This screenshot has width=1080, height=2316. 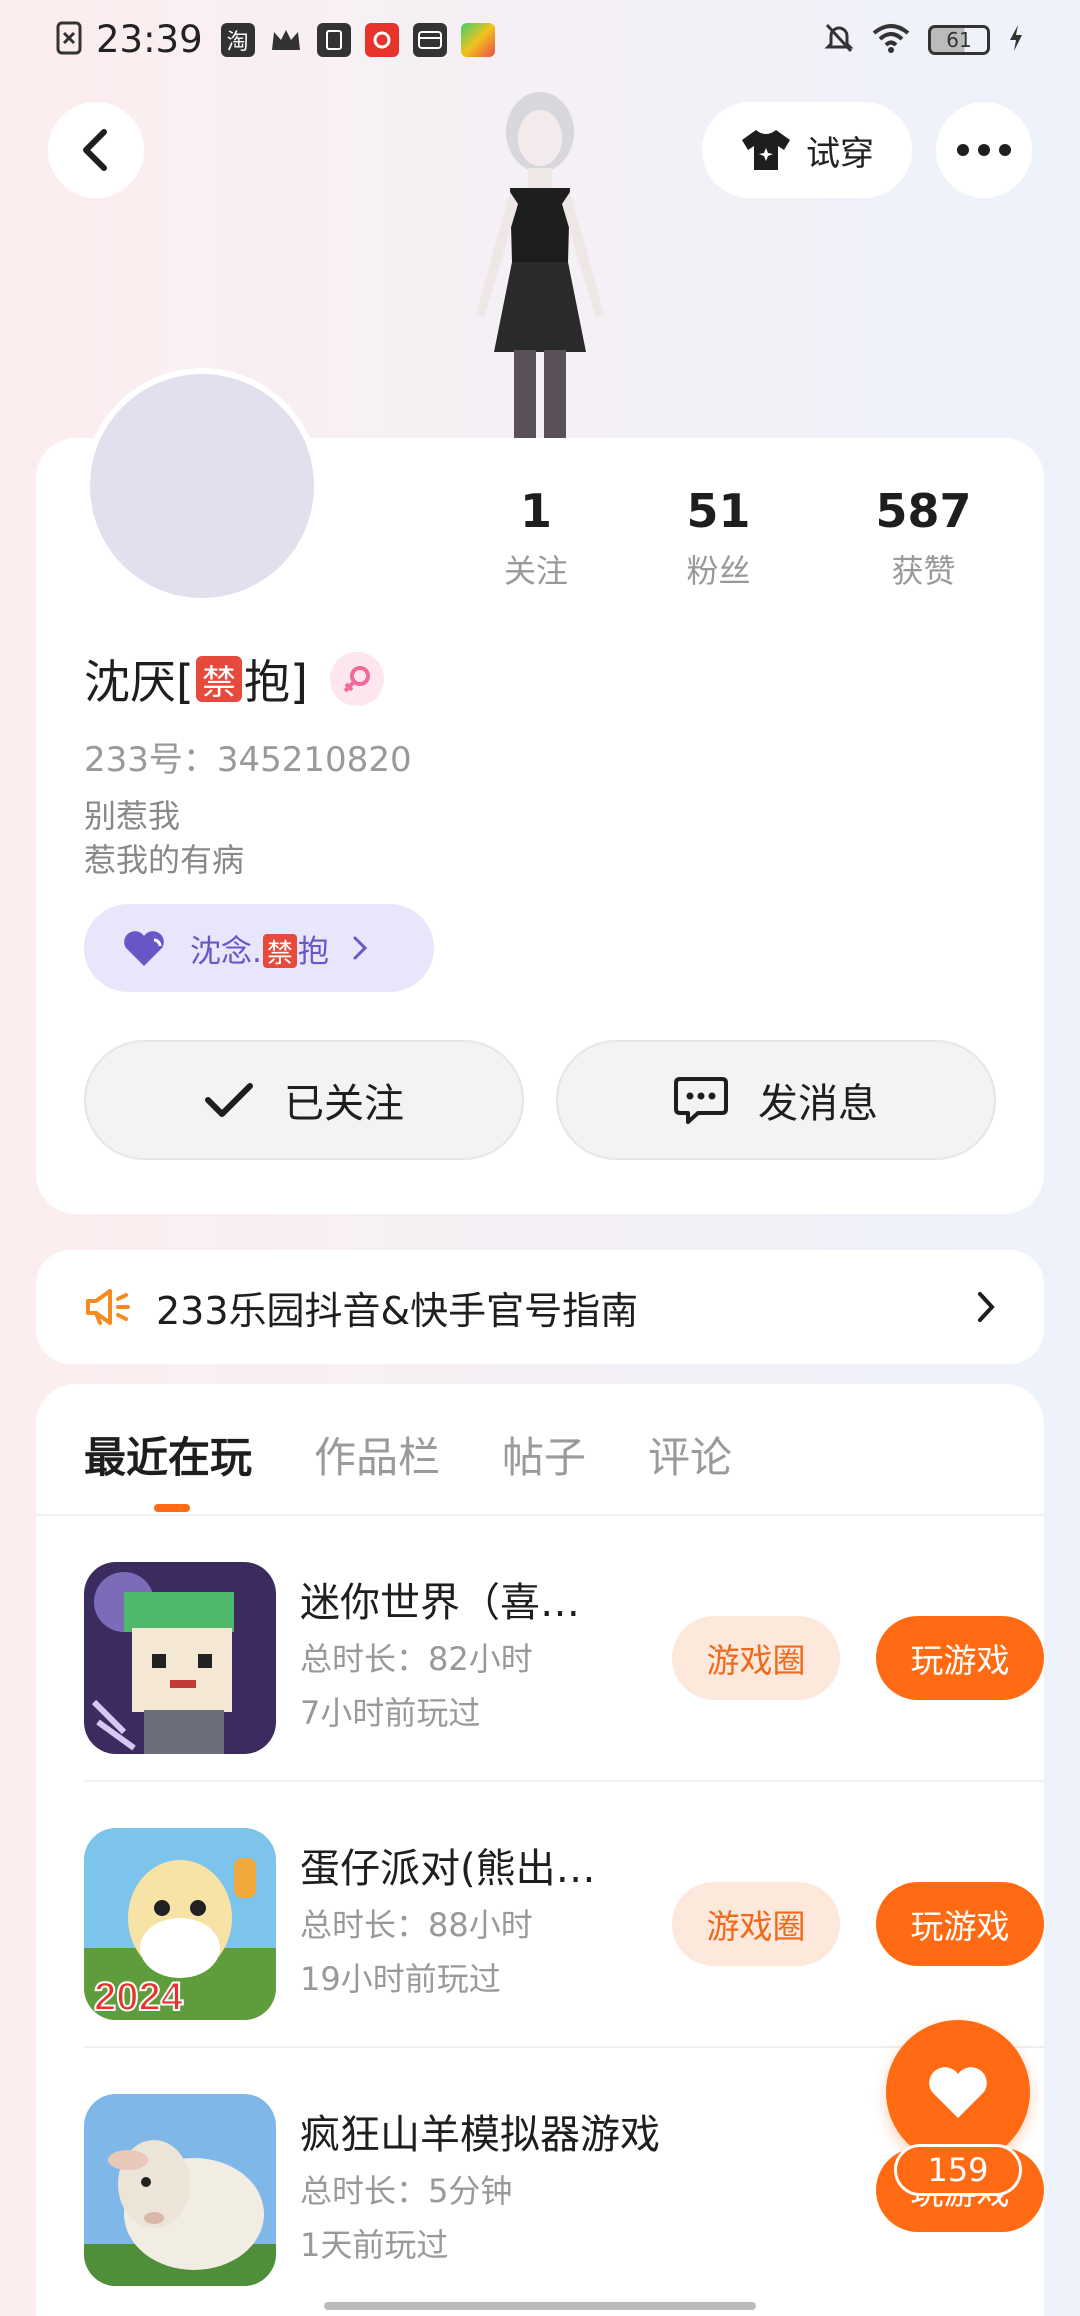 What do you see at coordinates (180, 1924) in the screenshot?
I see `eggy-party-game-icon: 2024` at bounding box center [180, 1924].